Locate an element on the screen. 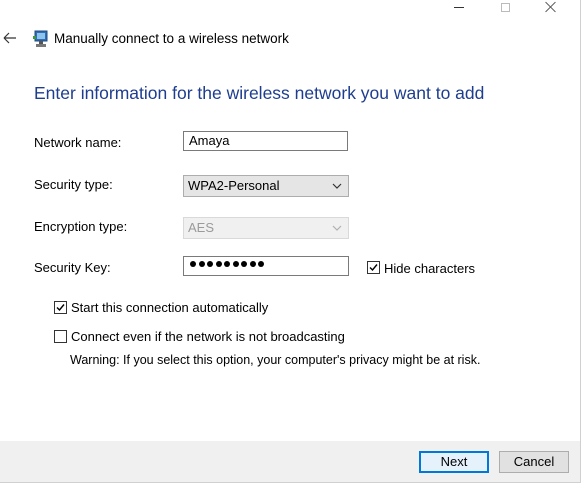 The width and height of the screenshot is (582, 484). hide-characters-checkbox is located at coordinates (373, 267).